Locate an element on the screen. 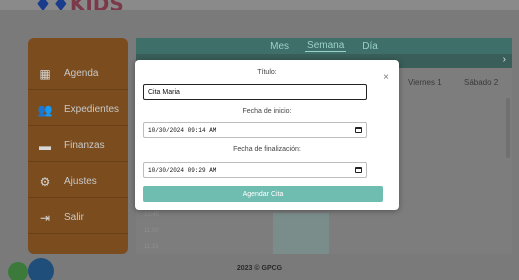 The height and width of the screenshot is (280, 519). sidebar-item-label: Salir is located at coordinates (74, 217).